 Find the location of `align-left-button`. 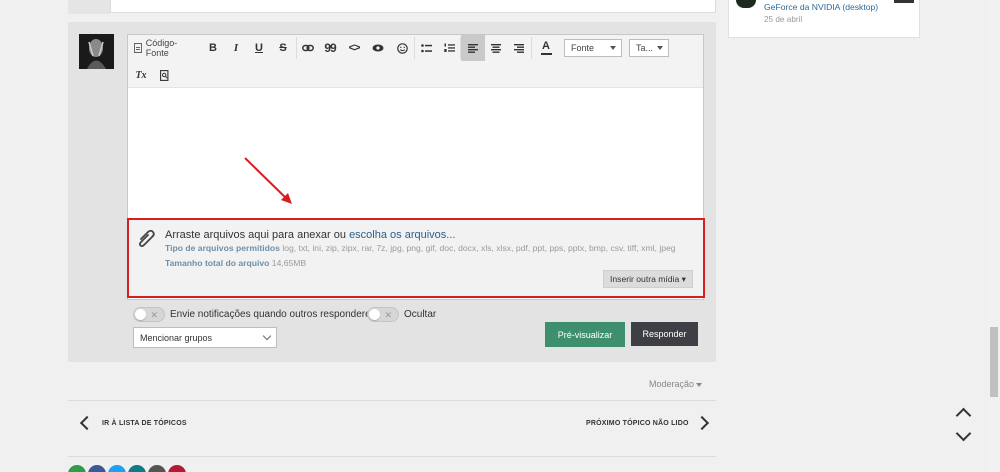

align-left-button is located at coordinates (473, 48).